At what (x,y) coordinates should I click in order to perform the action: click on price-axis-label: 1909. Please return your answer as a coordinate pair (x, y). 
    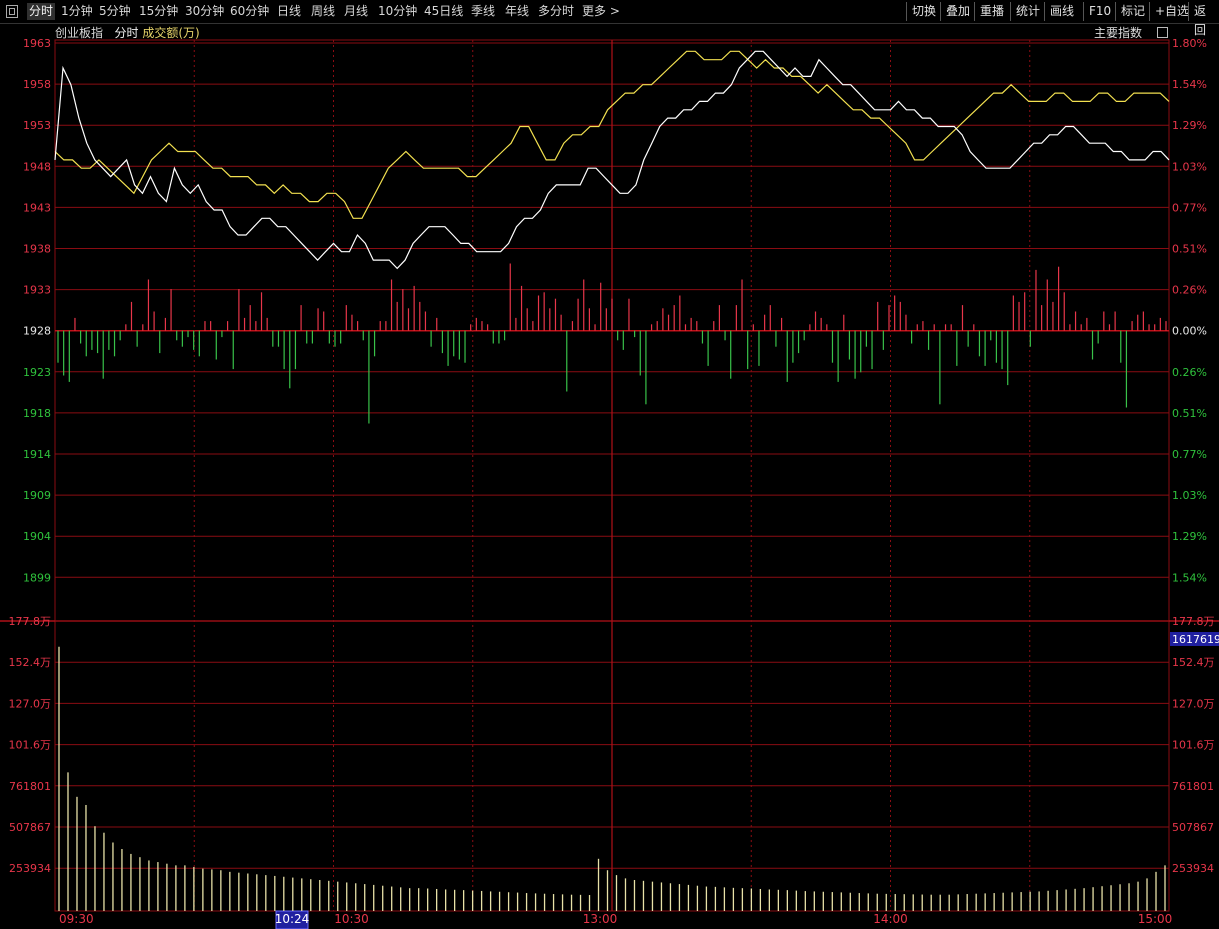
    Looking at the image, I should click on (37, 495).